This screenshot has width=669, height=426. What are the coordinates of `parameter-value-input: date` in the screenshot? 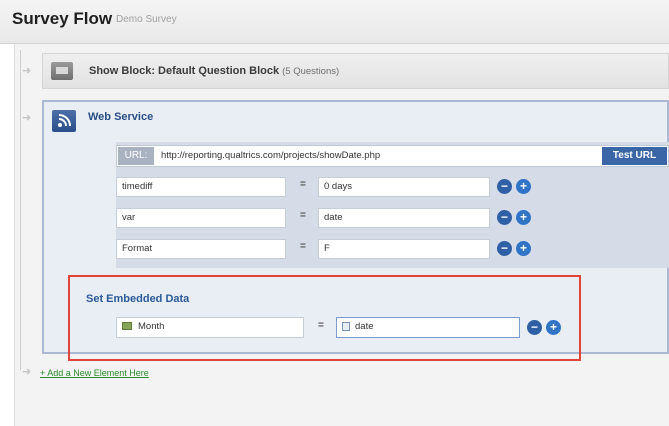 It's located at (404, 218).